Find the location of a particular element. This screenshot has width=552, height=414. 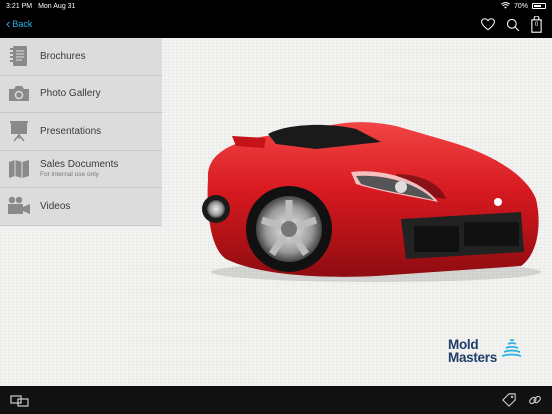

camera-icon is located at coordinates (19, 94).